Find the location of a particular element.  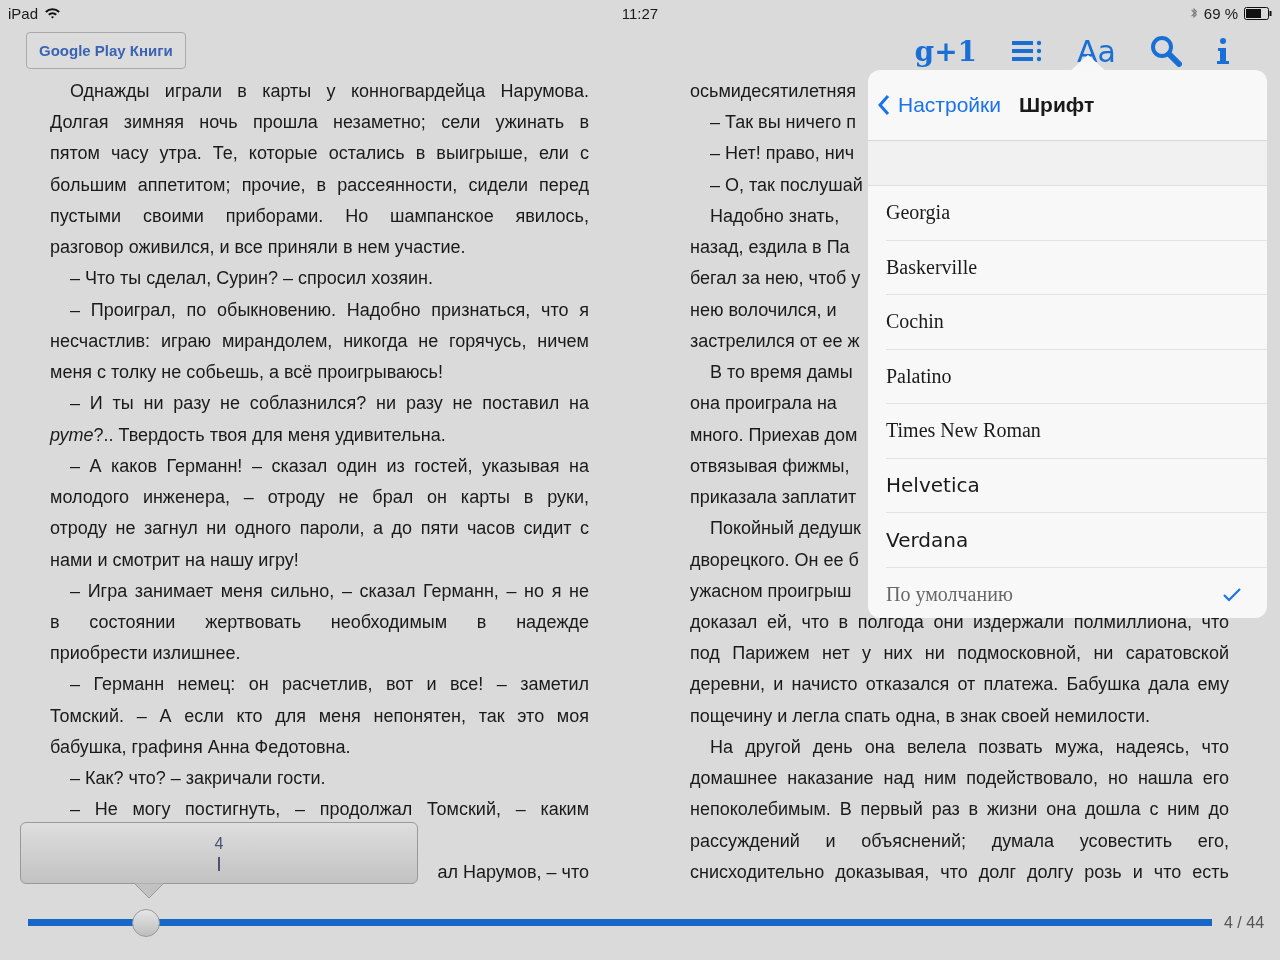

list-icon is located at coordinates (1027, 51).